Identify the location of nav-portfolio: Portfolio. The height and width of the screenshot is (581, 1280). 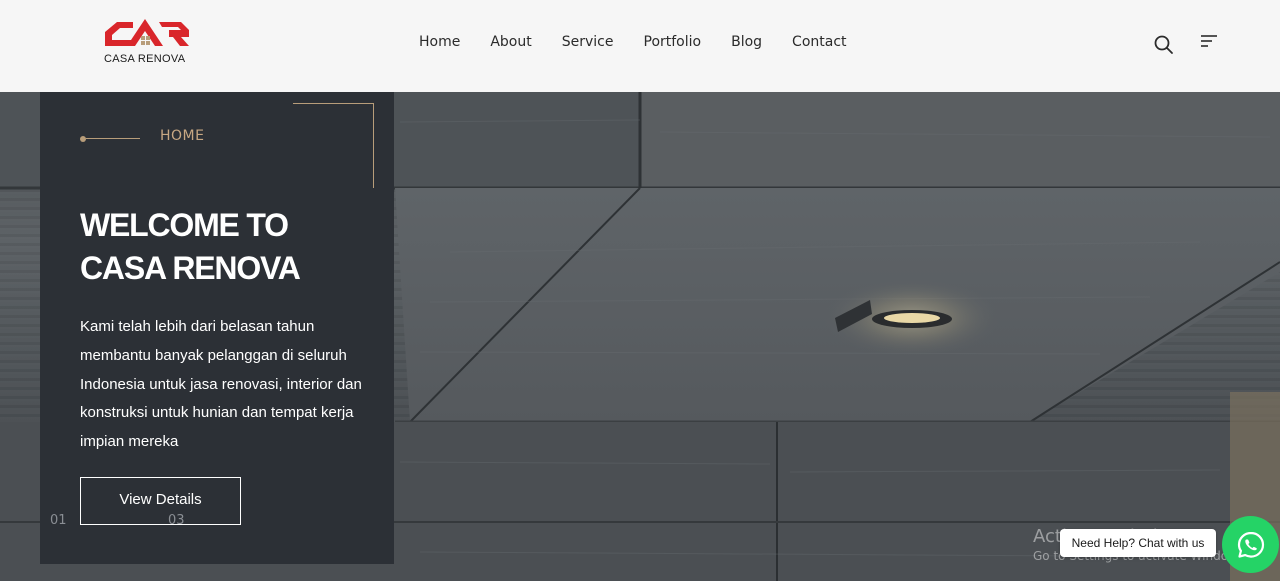
(673, 42).